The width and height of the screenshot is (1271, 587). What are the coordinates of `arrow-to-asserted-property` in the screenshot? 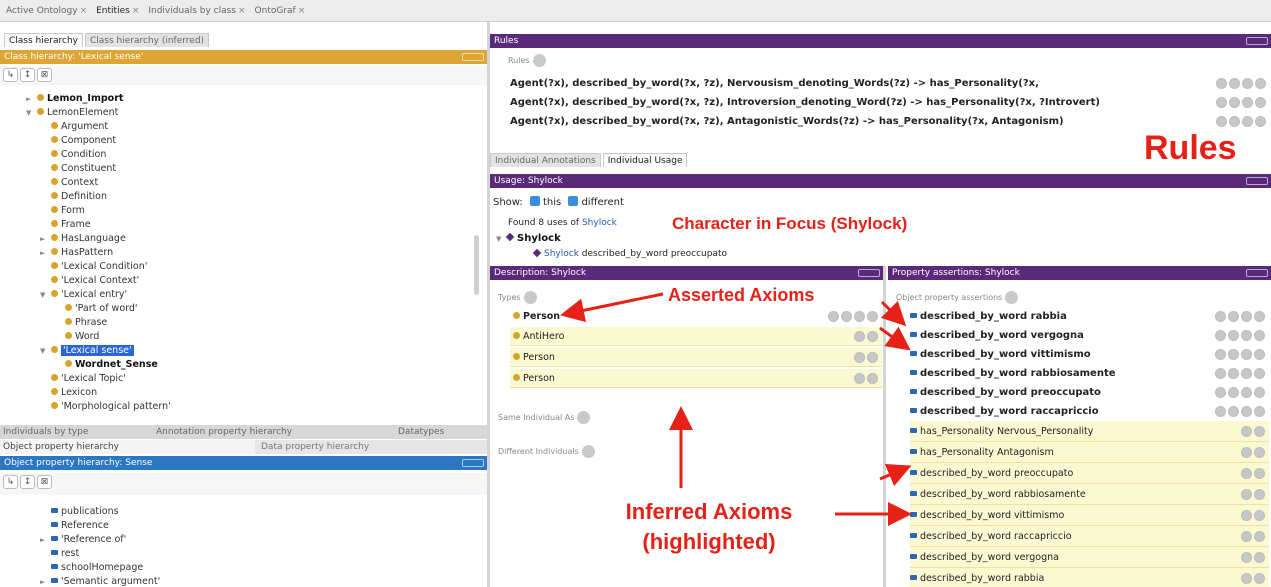 It's located at (893, 313).